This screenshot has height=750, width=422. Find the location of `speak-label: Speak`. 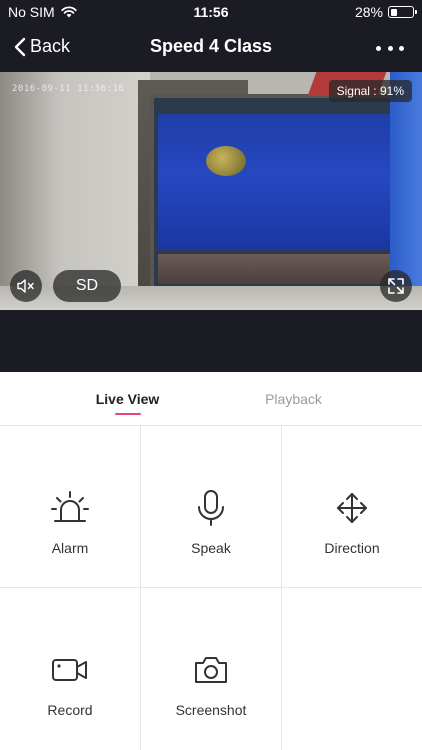

speak-label: Speak is located at coordinates (211, 548).